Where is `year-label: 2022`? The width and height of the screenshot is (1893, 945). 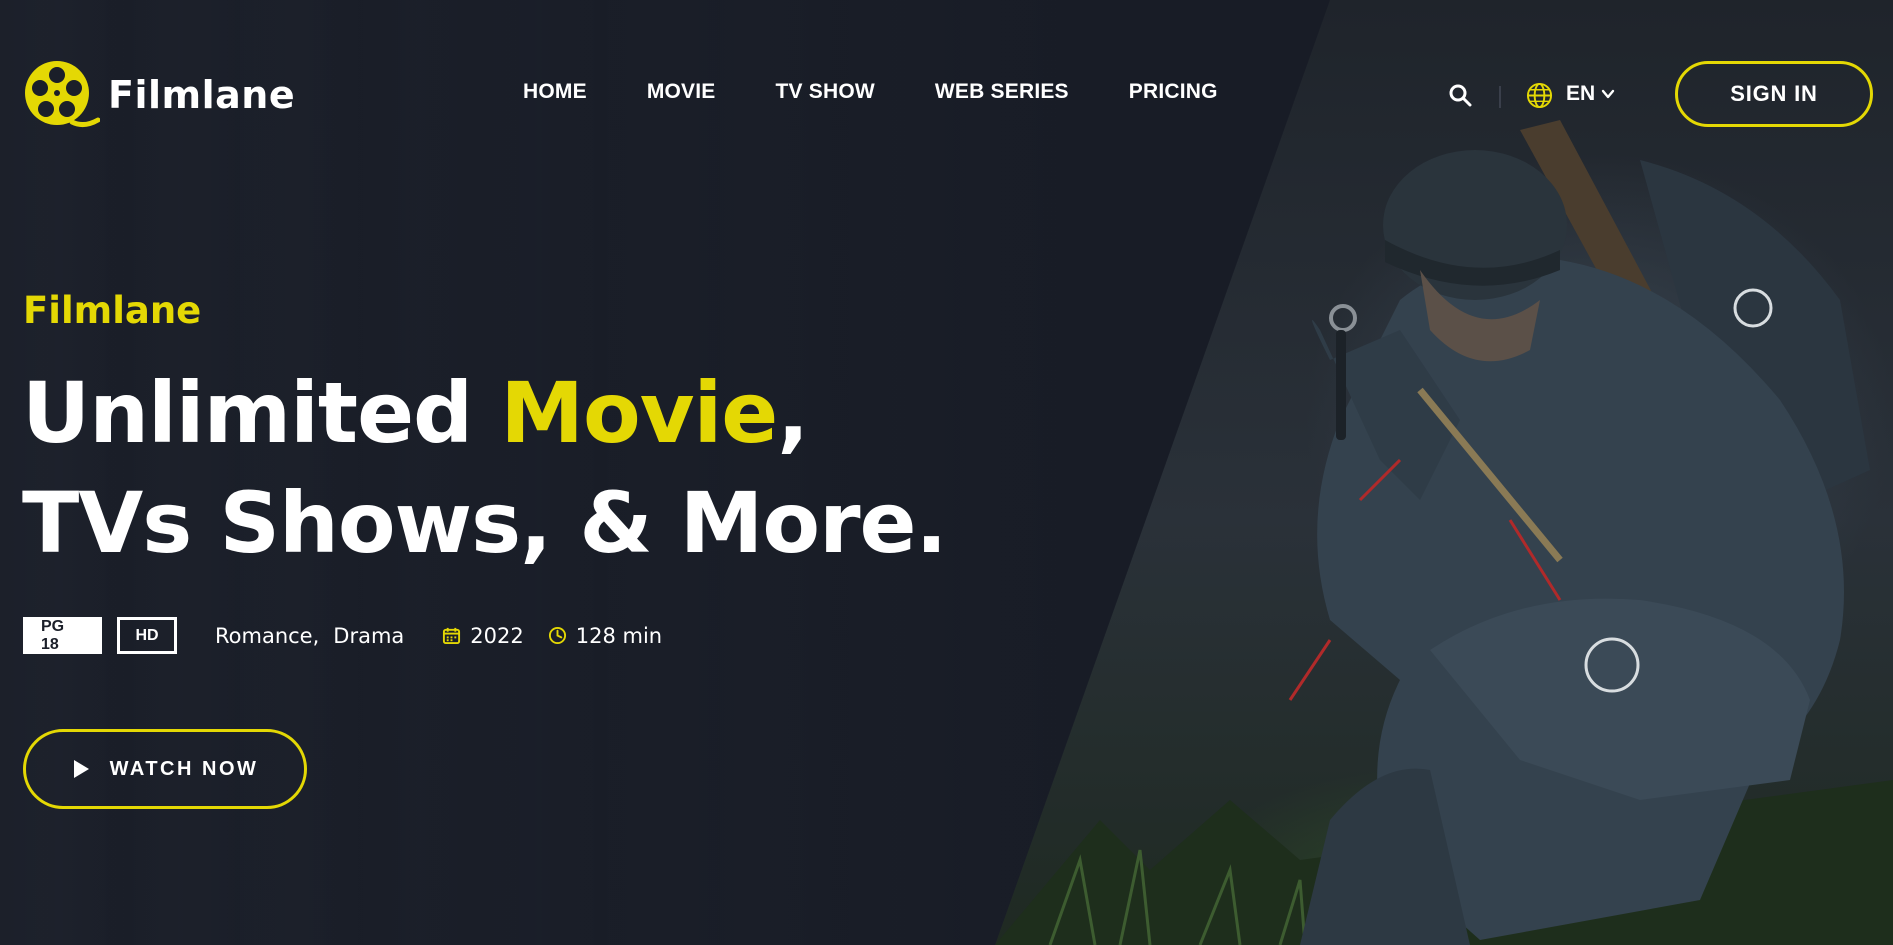
year-label: 2022 is located at coordinates (497, 635).